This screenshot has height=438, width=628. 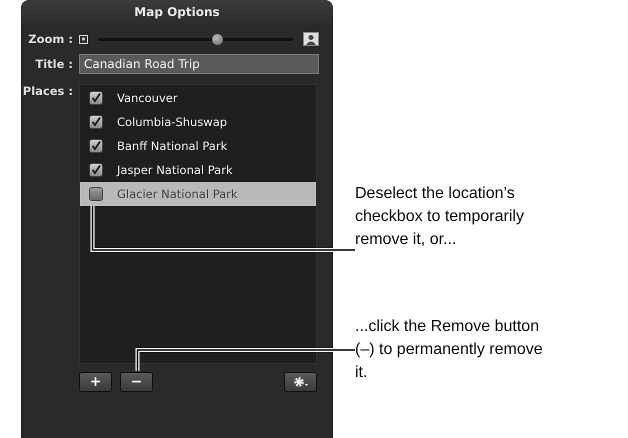 What do you see at coordinates (95, 382) in the screenshot?
I see `add-button: +` at bounding box center [95, 382].